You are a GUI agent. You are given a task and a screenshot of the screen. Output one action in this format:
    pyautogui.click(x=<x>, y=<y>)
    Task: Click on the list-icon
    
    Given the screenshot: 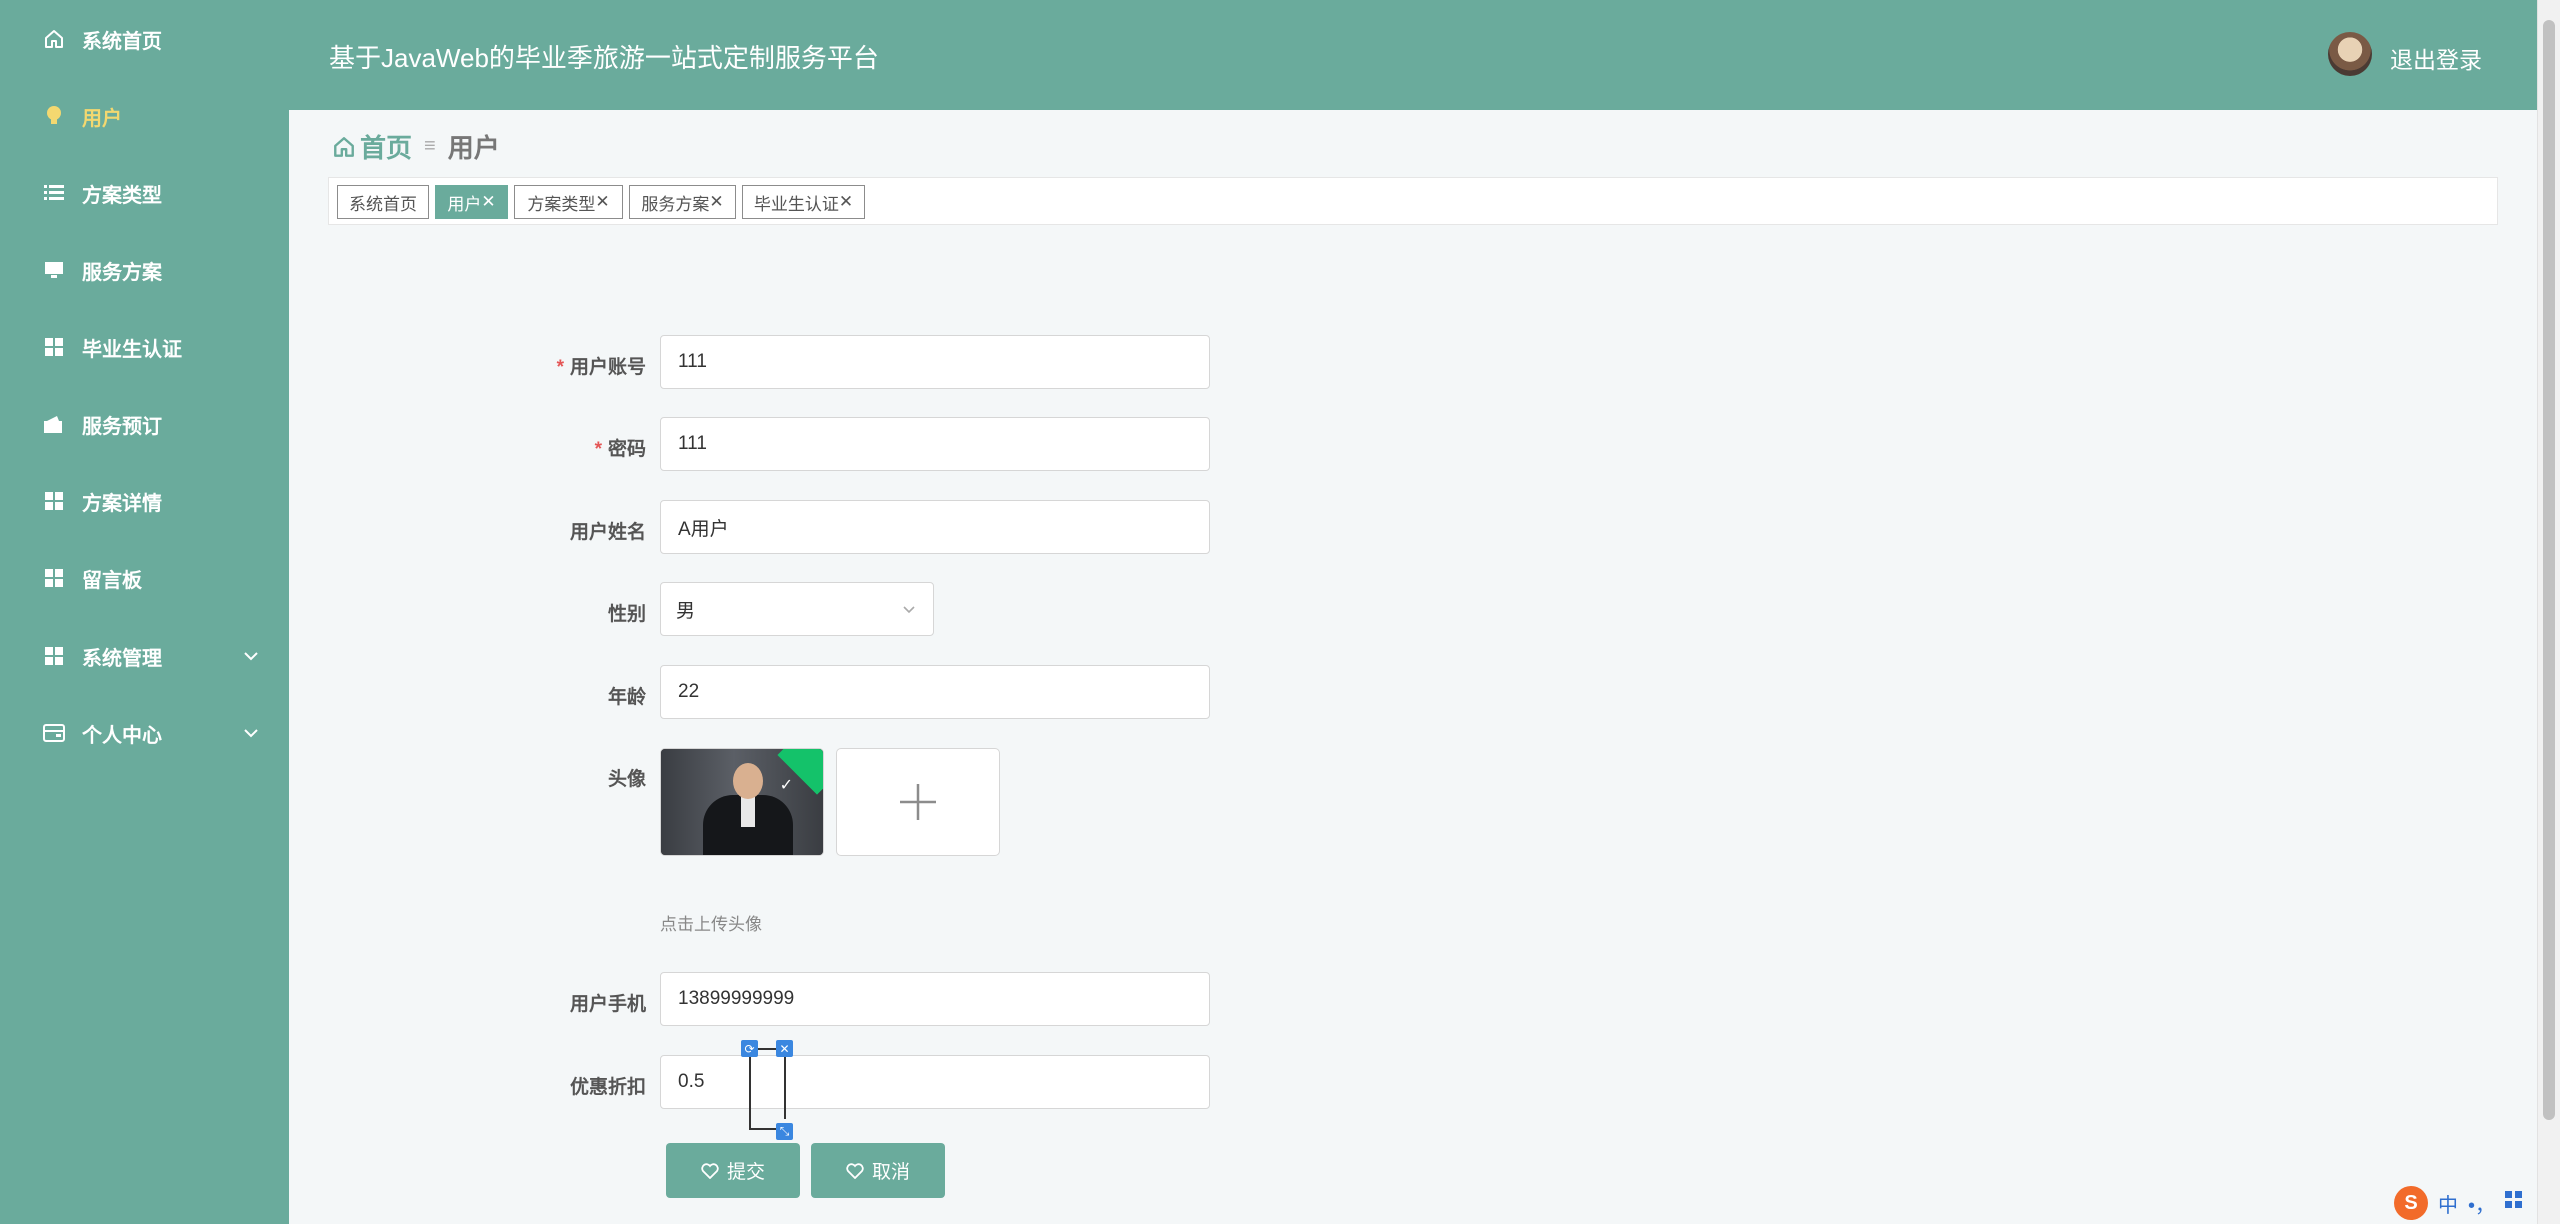 What is the action you would take?
    pyautogui.click(x=54, y=193)
    